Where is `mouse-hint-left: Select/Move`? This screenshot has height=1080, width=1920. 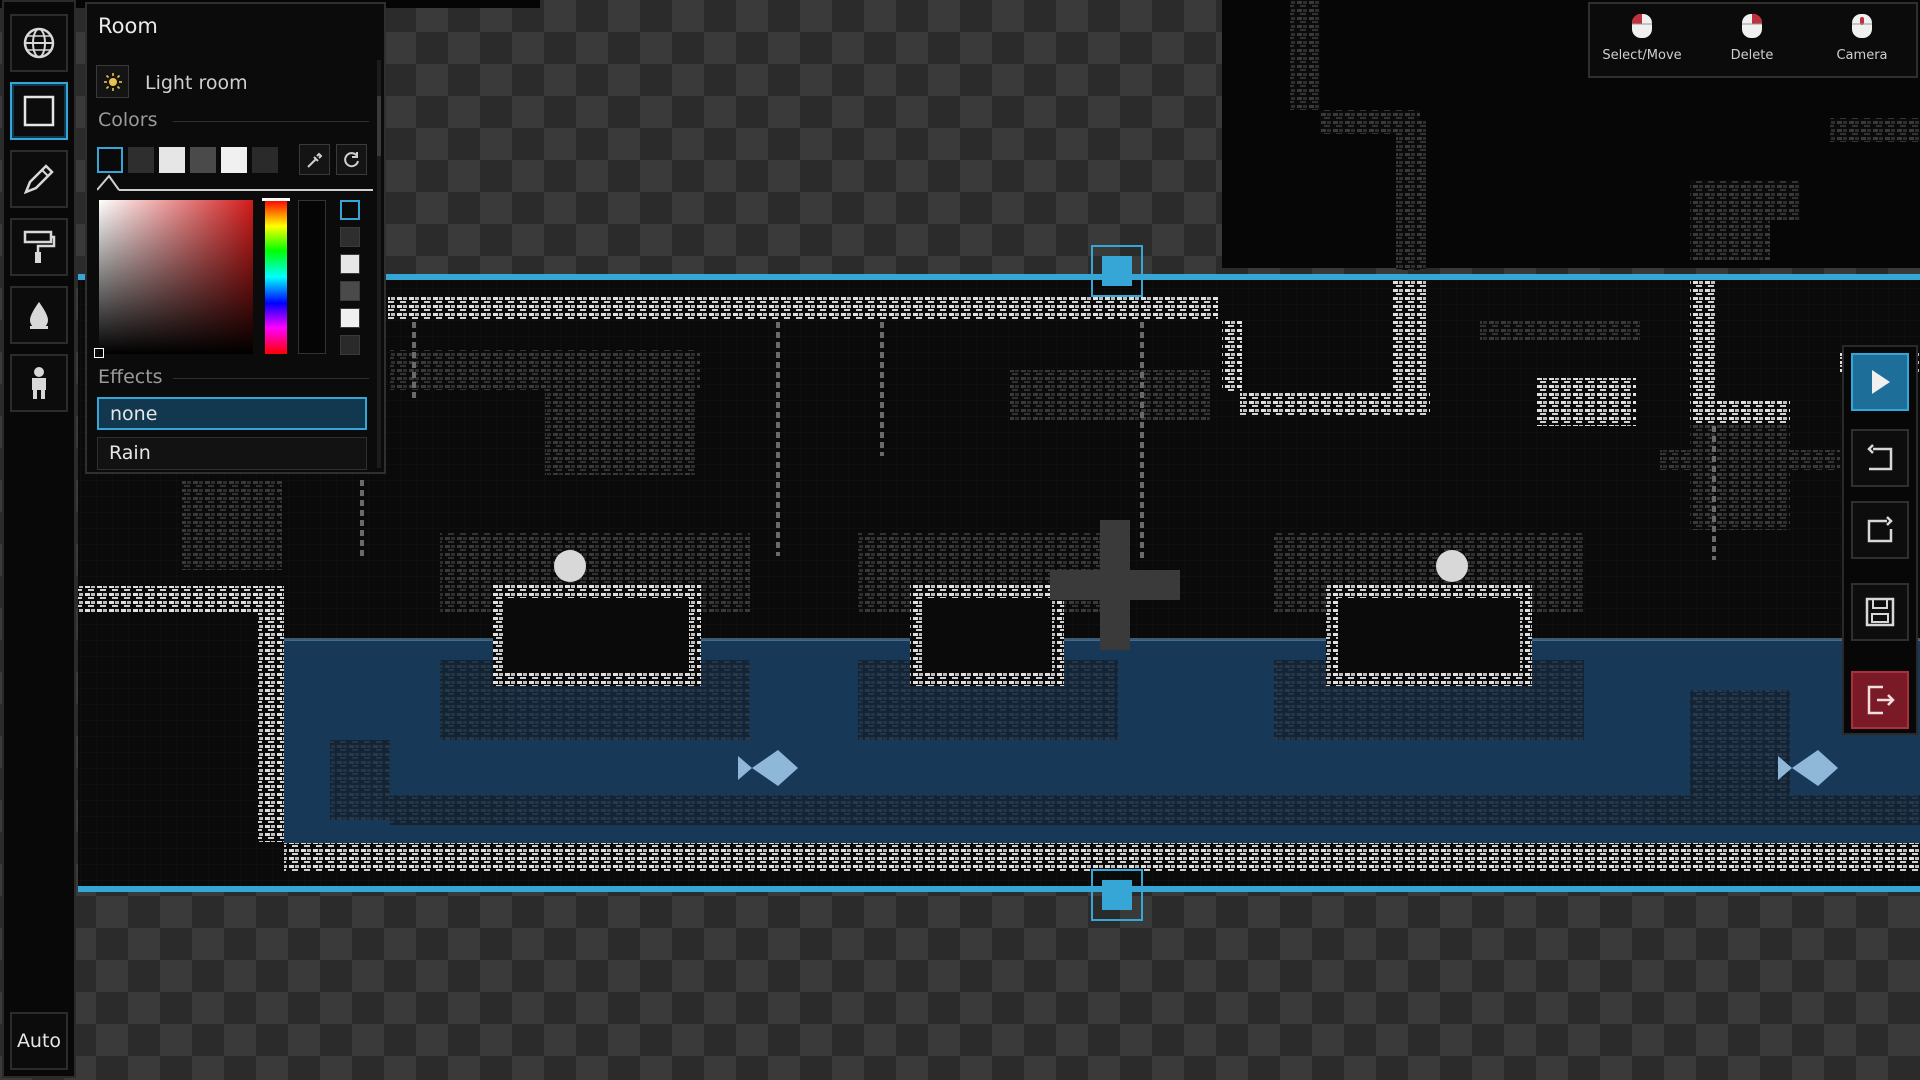 mouse-hint-left: Select/Move is located at coordinates (1642, 37).